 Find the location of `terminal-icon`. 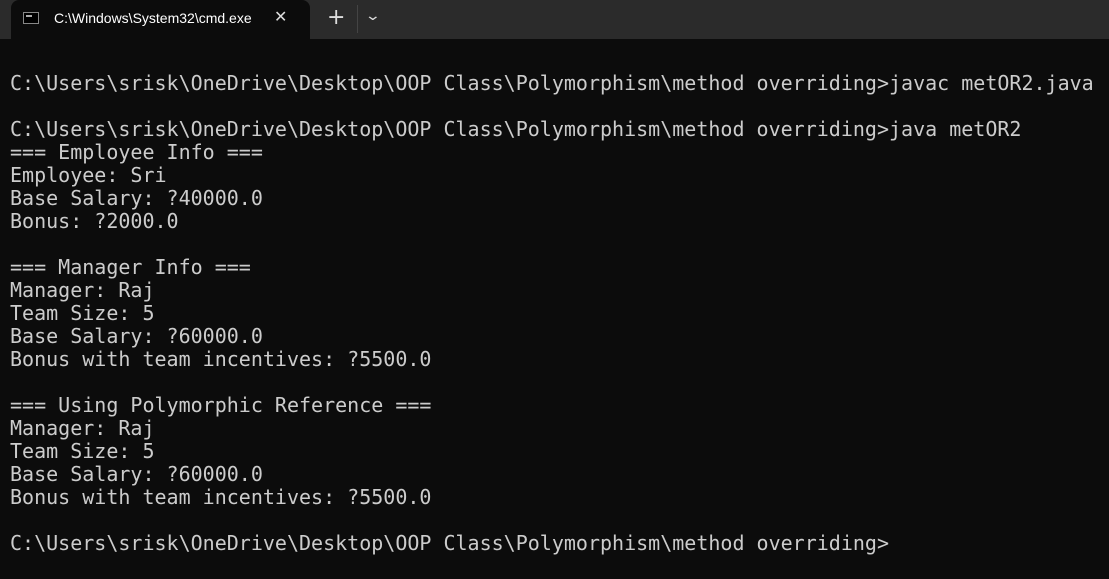

terminal-icon is located at coordinates (31, 18).